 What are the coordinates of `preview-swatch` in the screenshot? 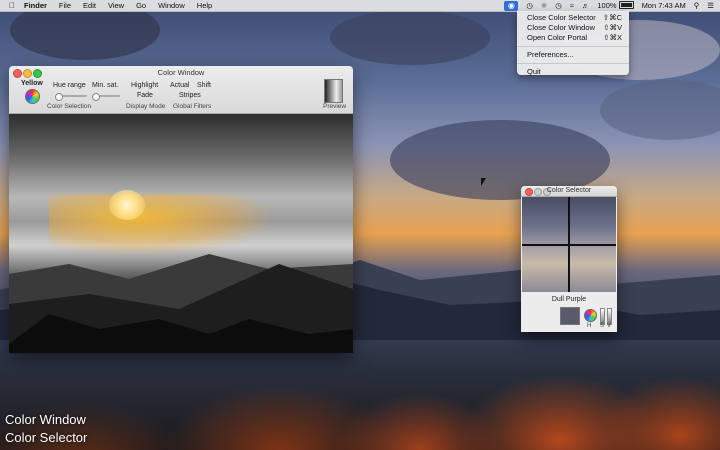 It's located at (333, 91).